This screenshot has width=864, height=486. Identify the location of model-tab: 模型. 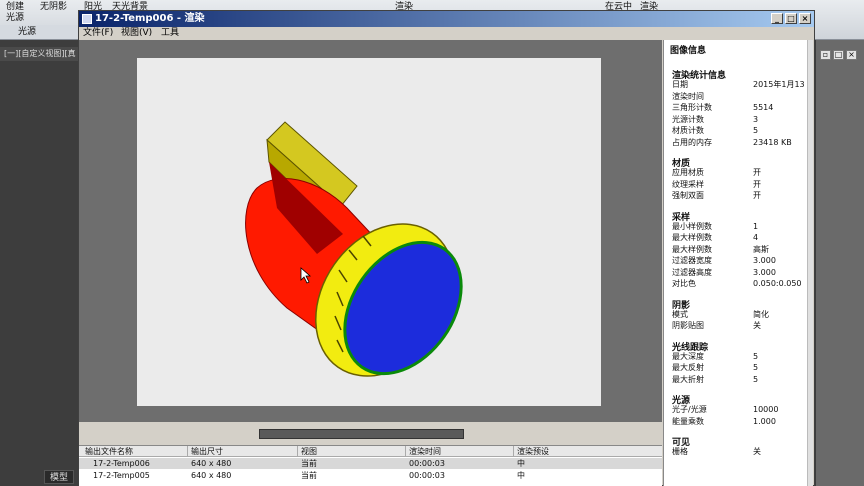
(59, 477).